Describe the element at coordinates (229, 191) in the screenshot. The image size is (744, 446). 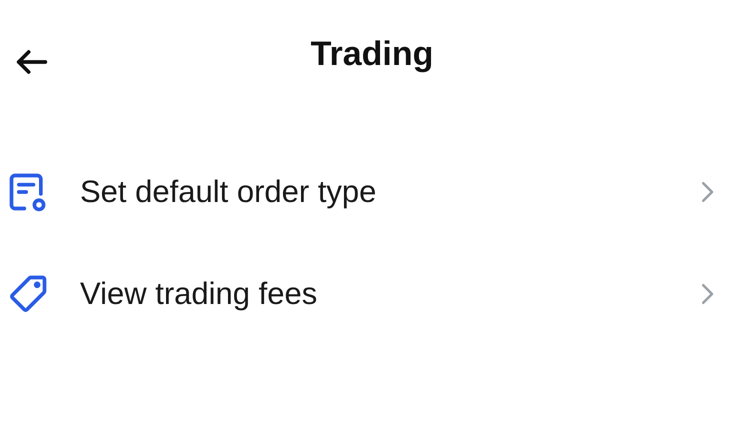
I see `item-label: Set default order type` at that location.